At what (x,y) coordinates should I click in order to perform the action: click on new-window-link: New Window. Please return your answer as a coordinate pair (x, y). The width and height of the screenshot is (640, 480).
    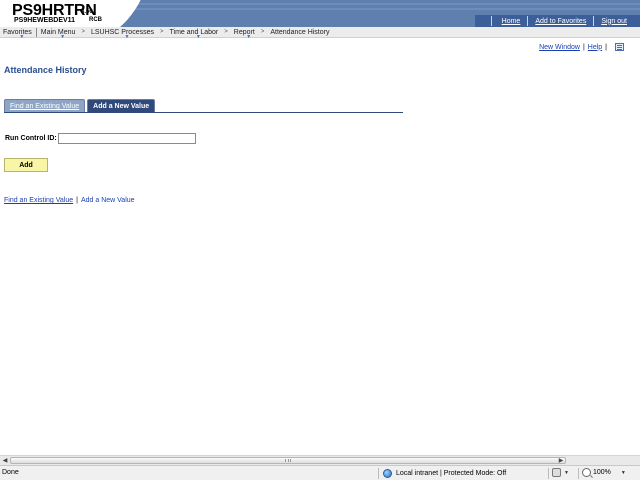
    Looking at the image, I should click on (559, 47).